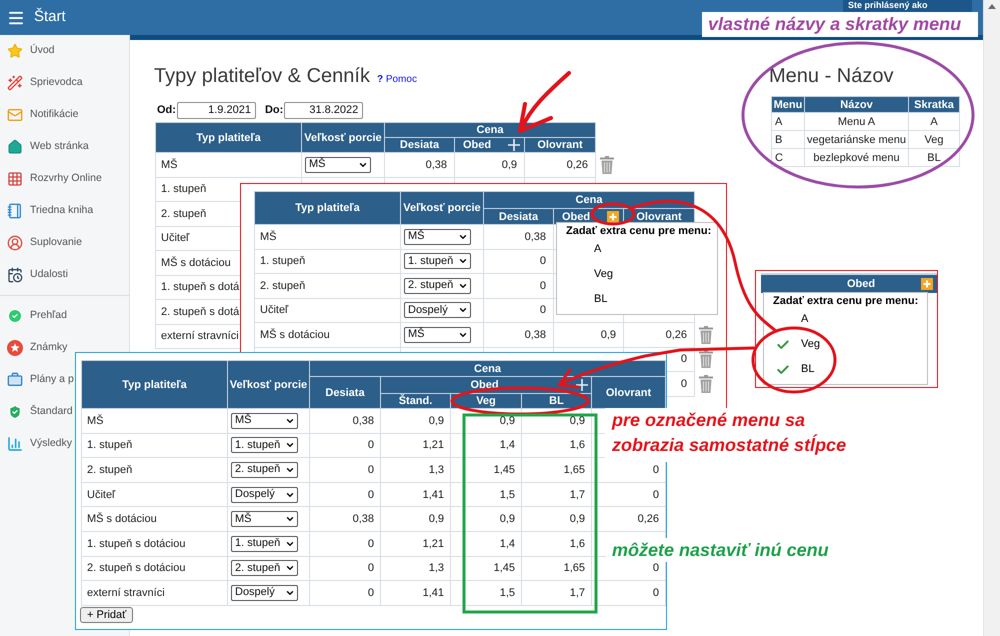 This screenshot has height=636, width=1000. What do you see at coordinates (44, 147) in the screenshot?
I see `sidebar-item: Web stránka` at bounding box center [44, 147].